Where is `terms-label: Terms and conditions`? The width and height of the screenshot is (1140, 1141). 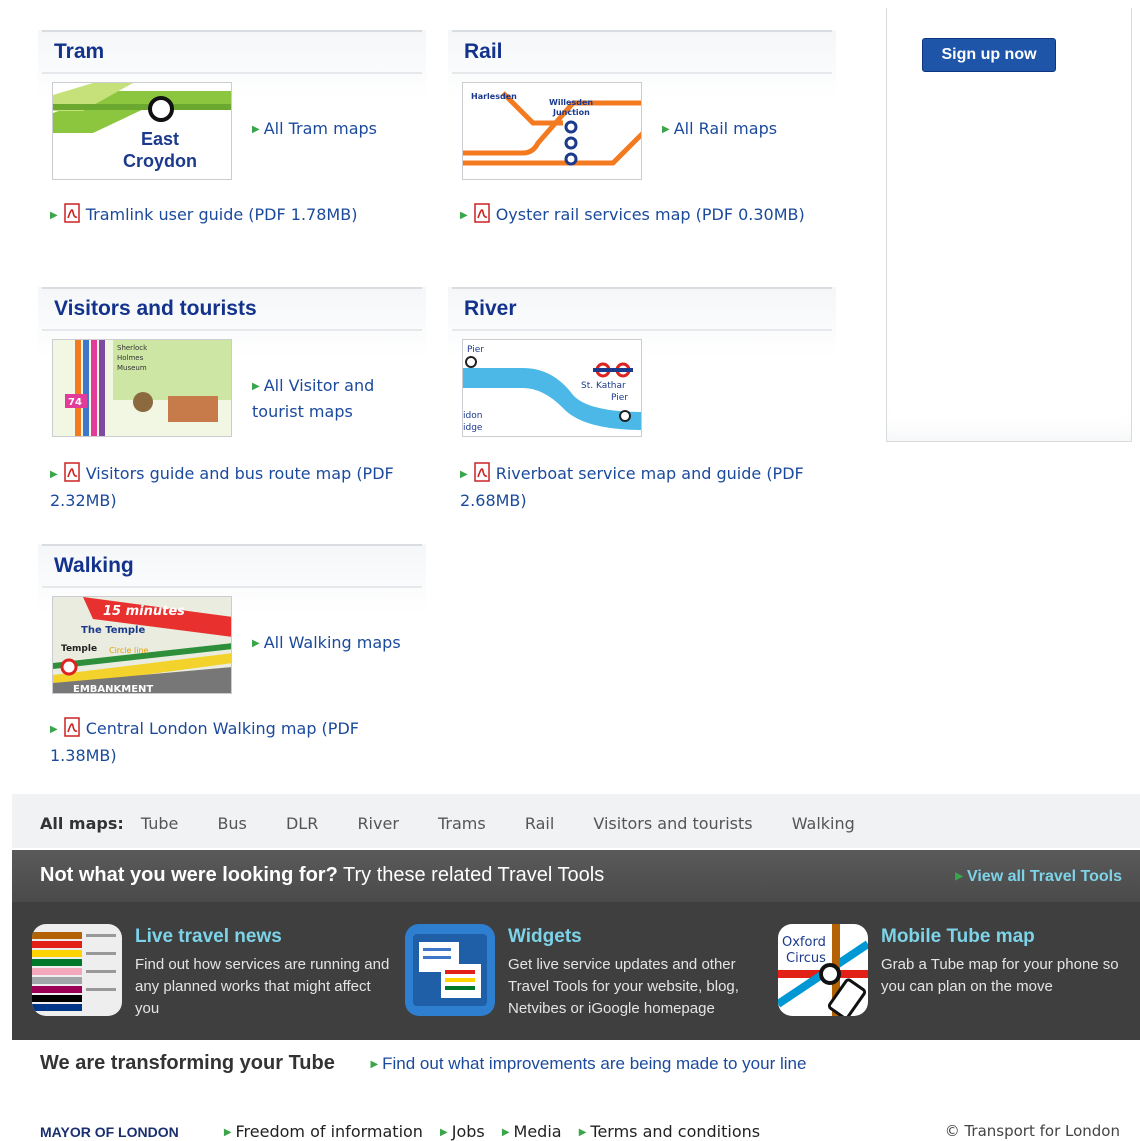
terms-label: Terms and conditions is located at coordinates (675, 1131).